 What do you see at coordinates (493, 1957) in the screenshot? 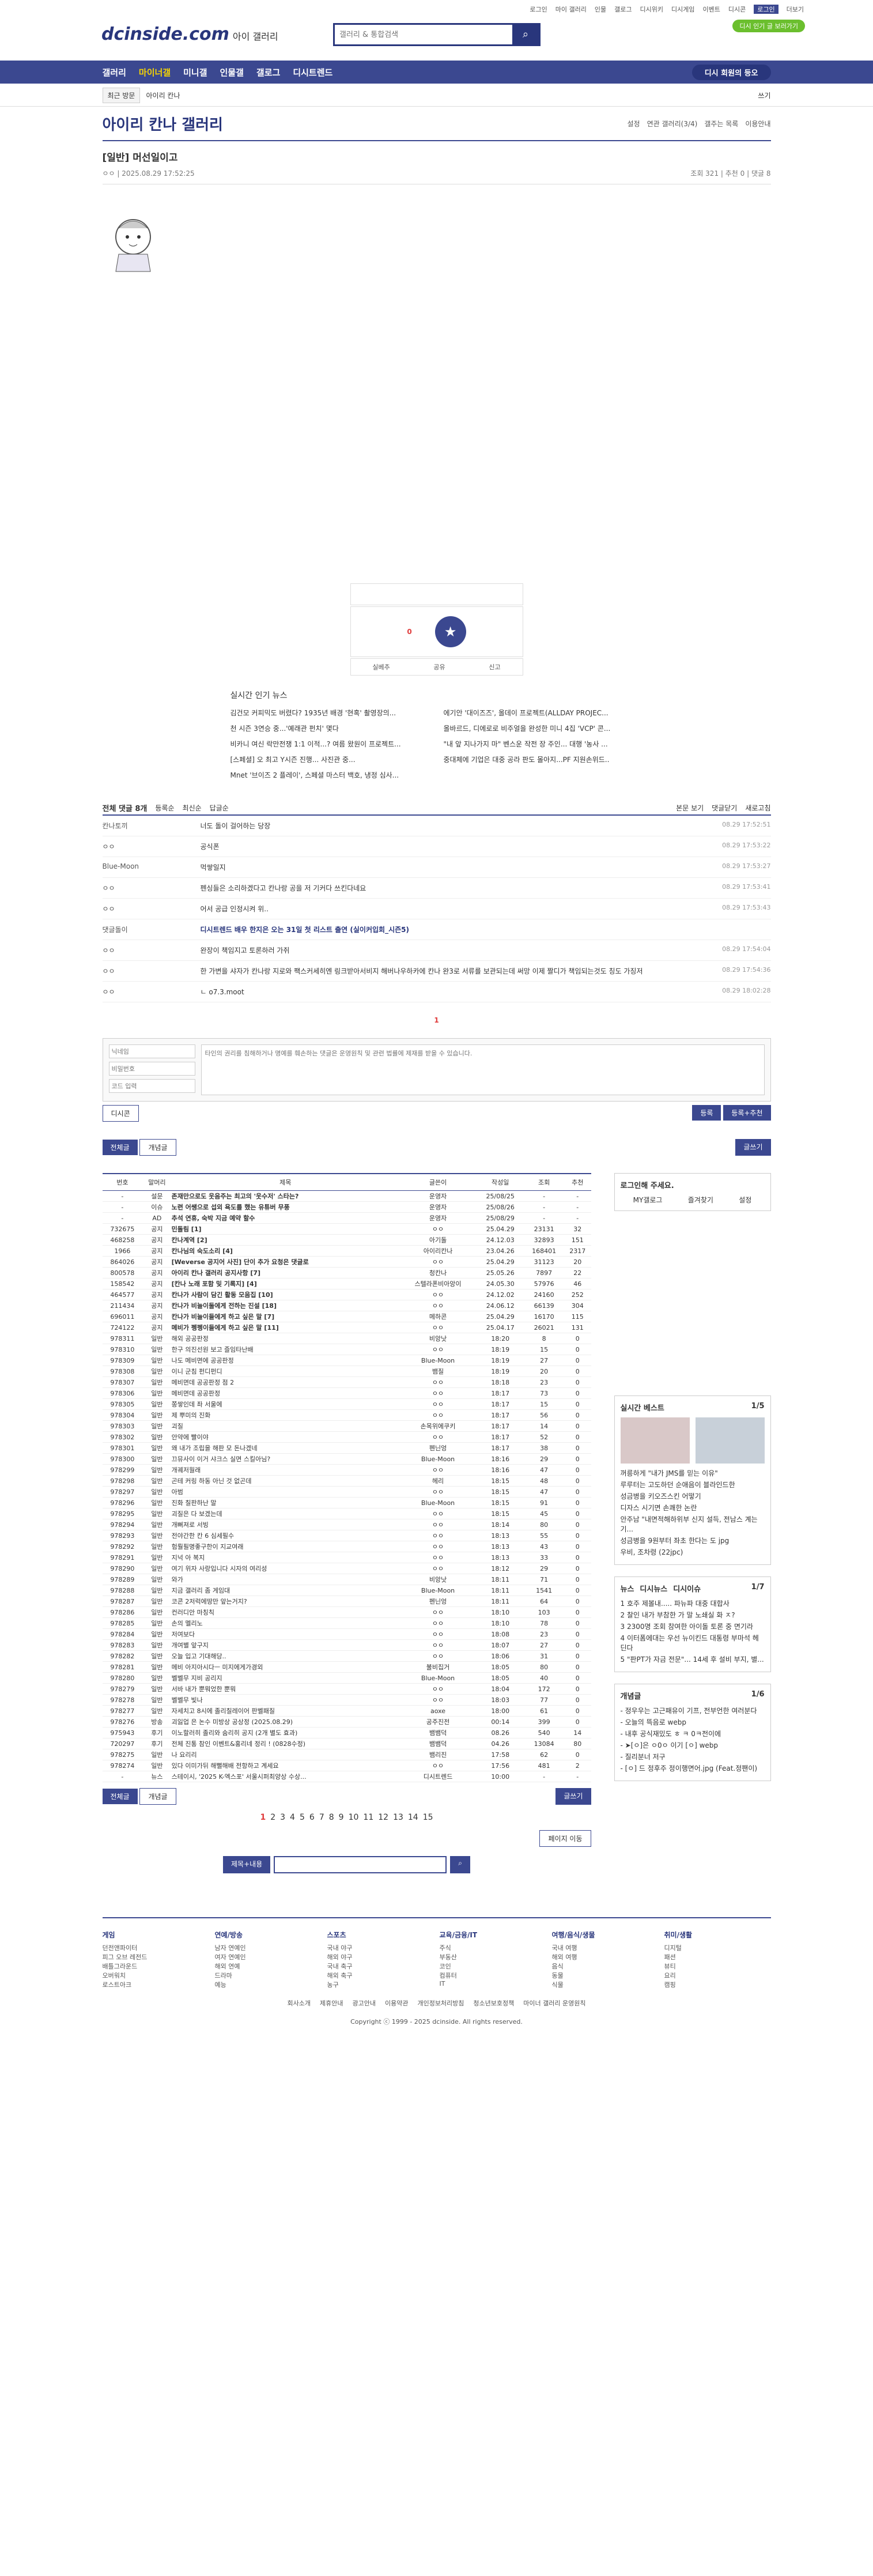
I see `footer-link: 부동산` at bounding box center [493, 1957].